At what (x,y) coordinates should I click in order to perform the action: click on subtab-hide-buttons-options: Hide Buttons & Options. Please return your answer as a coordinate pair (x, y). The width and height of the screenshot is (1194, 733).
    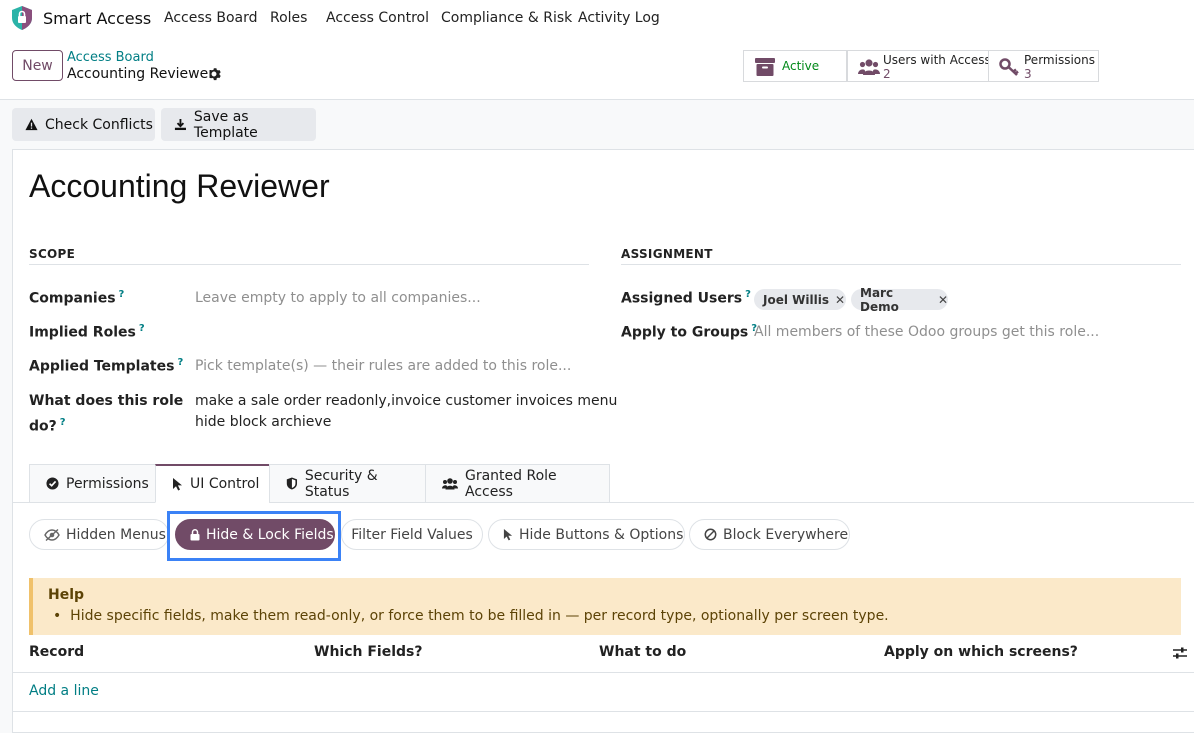
    Looking at the image, I should click on (586, 534).